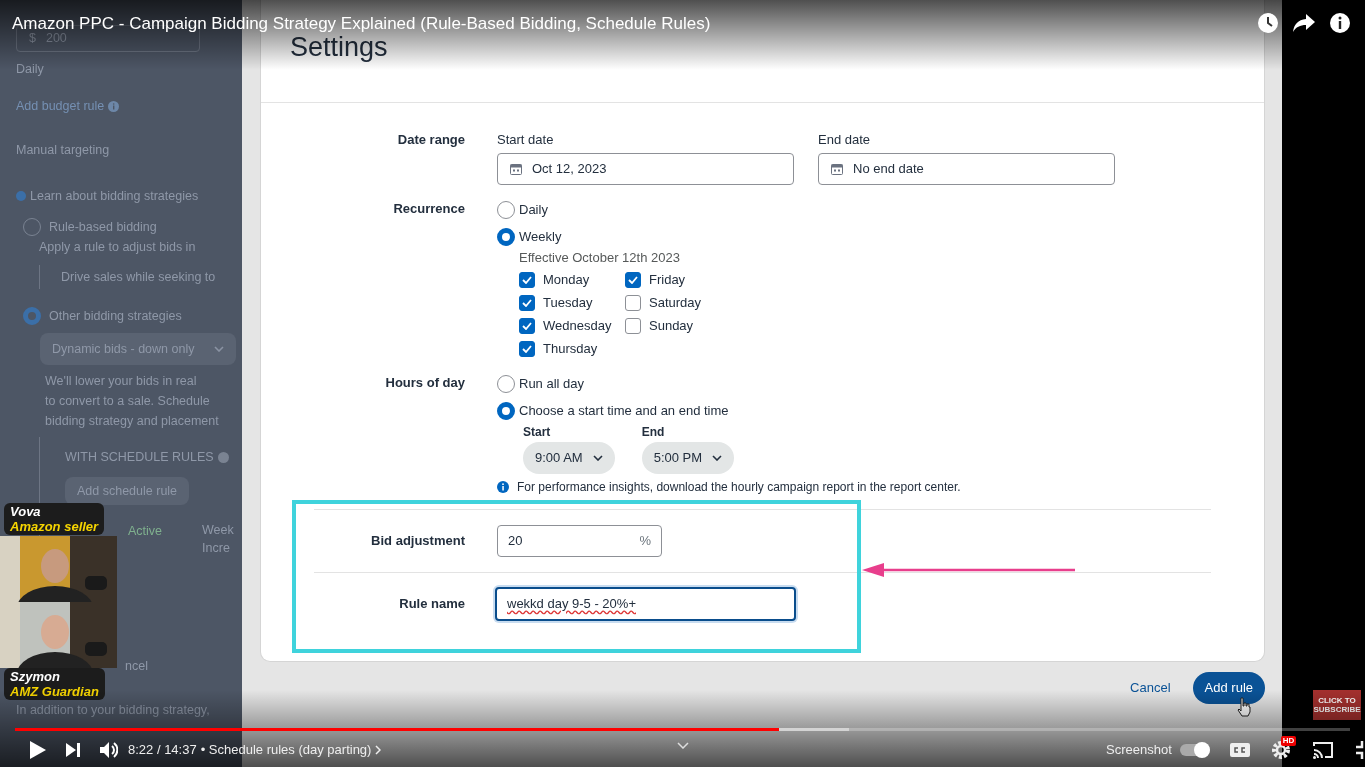  Describe the element at coordinates (966, 169) in the screenshot. I see `end-date-field: No end date` at that location.